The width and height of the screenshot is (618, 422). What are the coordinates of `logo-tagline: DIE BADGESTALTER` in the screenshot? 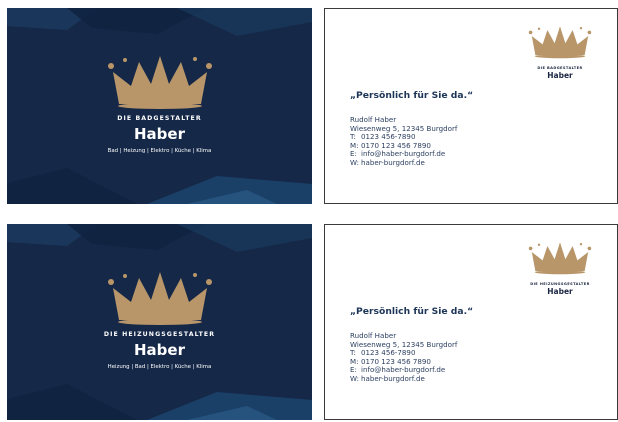 It's located at (560, 68).